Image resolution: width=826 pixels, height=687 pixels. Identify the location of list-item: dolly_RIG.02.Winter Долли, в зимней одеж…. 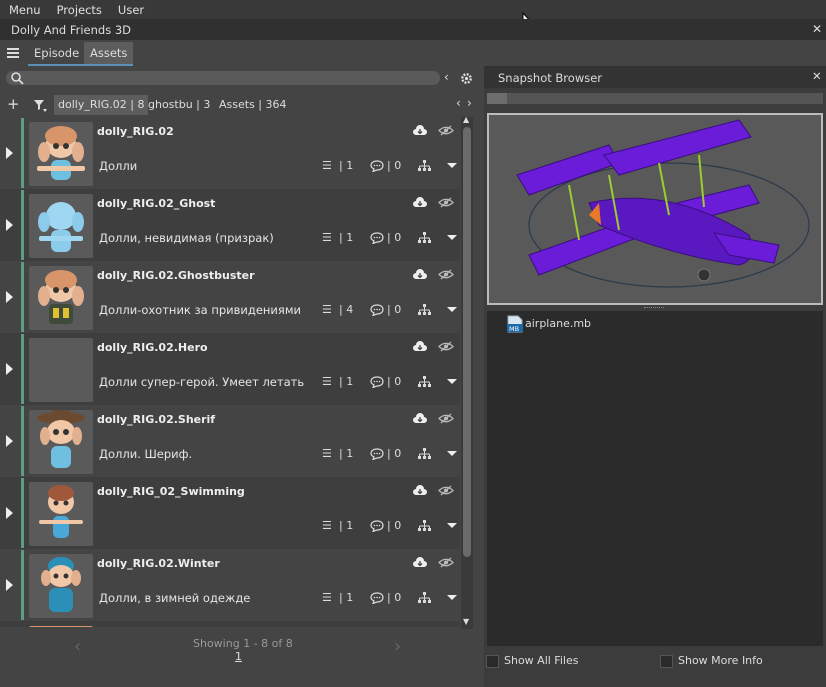
(230, 585).